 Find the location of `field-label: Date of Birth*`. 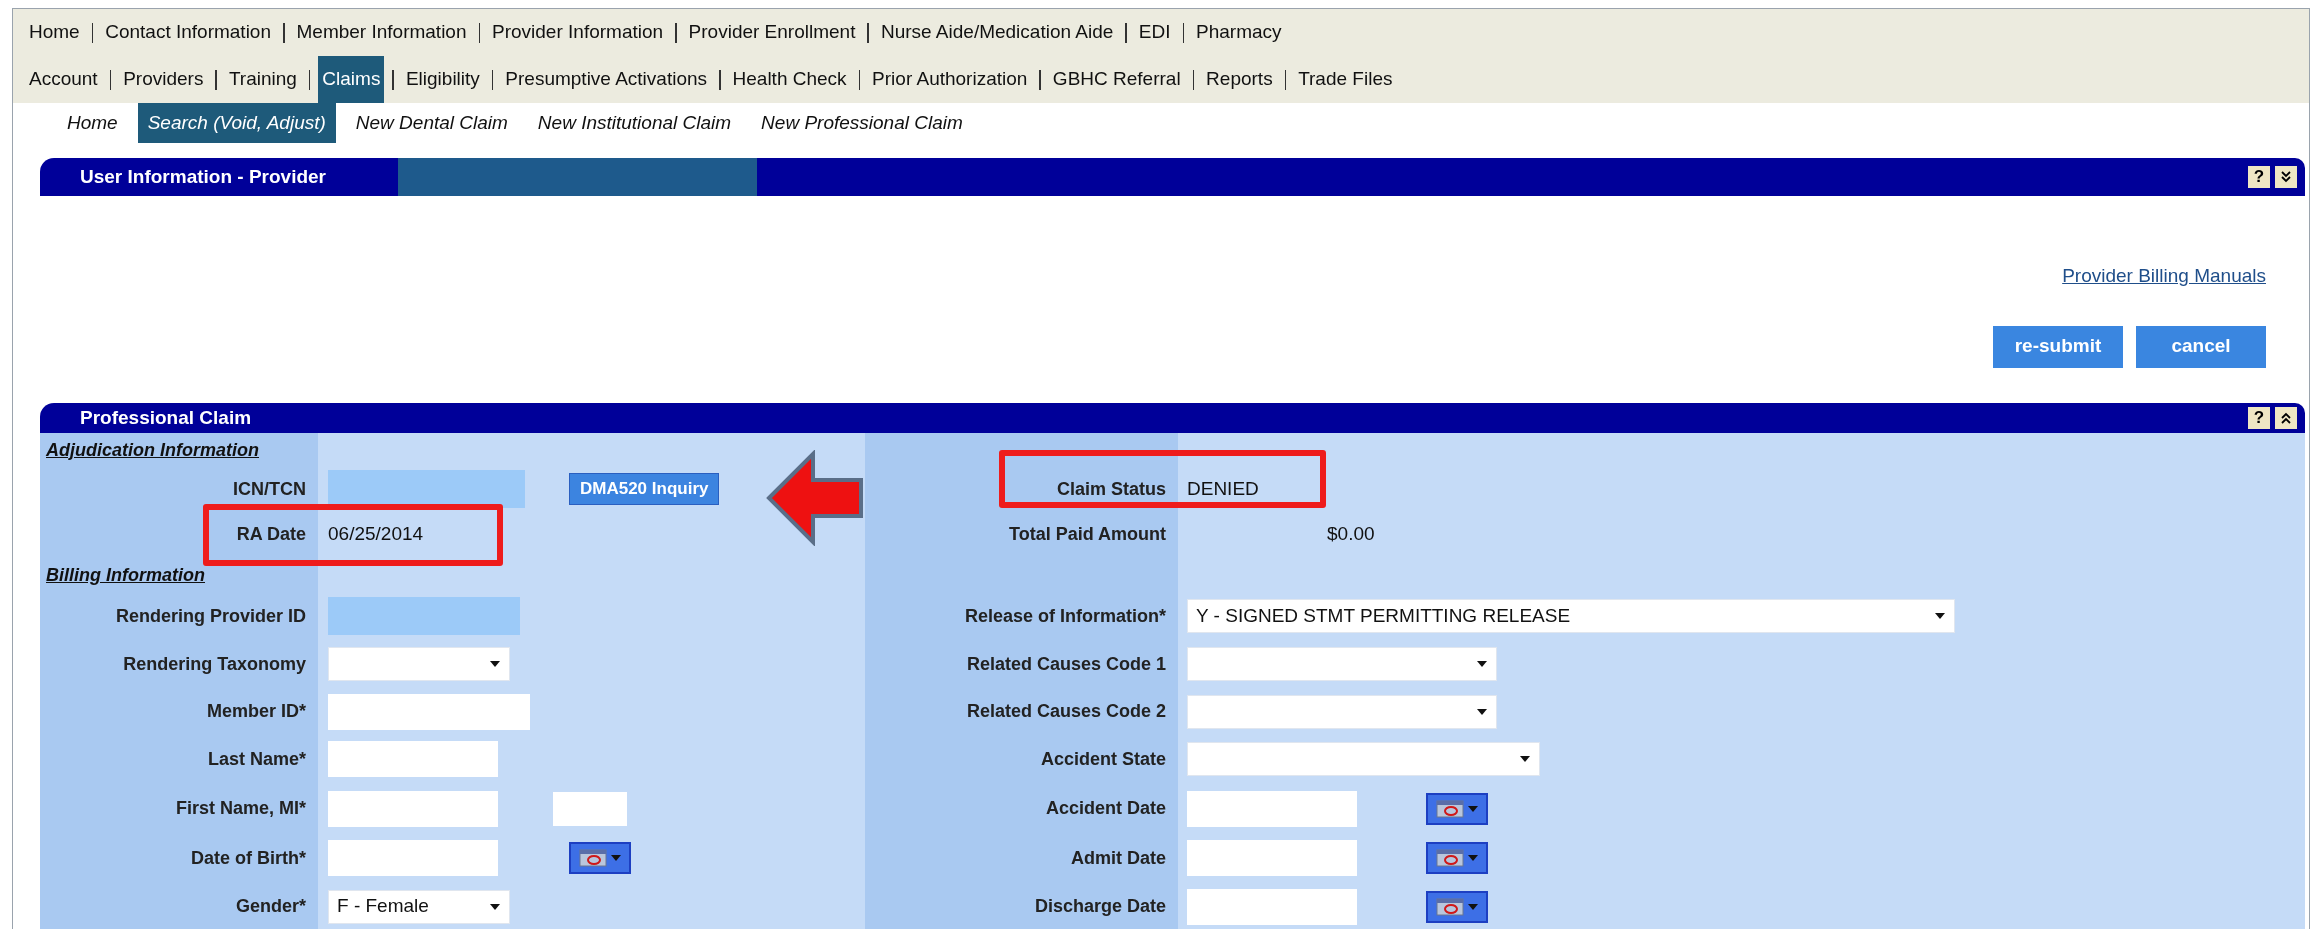

field-label: Date of Birth* is located at coordinates (248, 858).